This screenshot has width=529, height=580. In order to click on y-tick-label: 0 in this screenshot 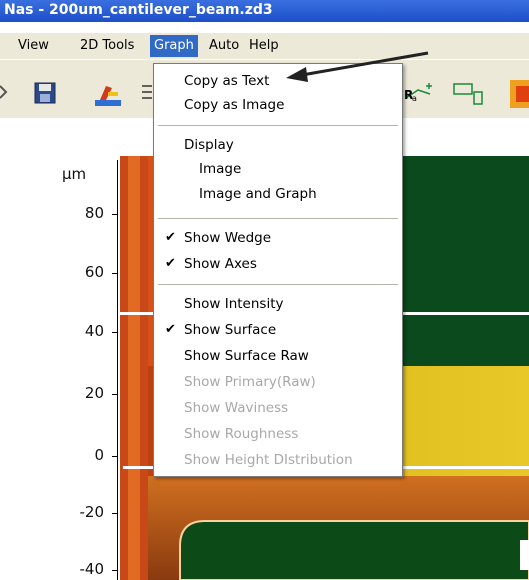, I will do `click(99, 455)`.